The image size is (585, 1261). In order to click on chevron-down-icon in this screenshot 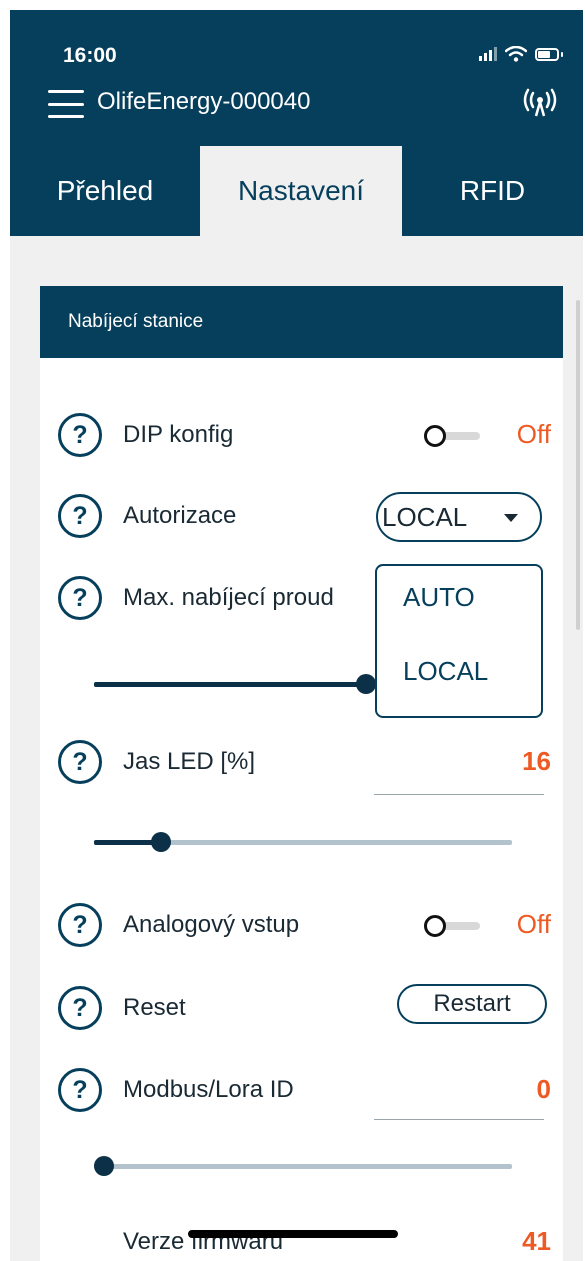, I will do `click(511, 518)`.